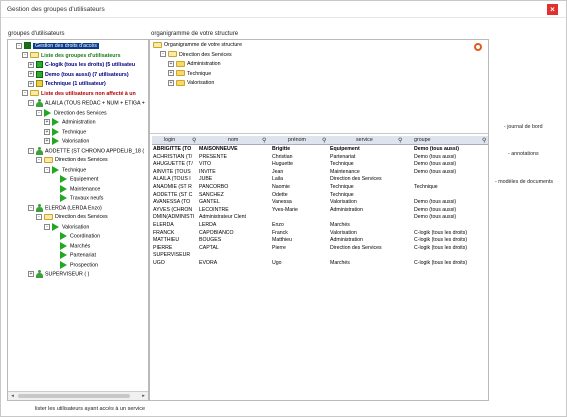 Image resolution: width=567 pixels, height=417 pixels. Describe the element at coordinates (67, 274) in the screenshot. I see `tree-node-label: SUPERVISEUR ( )` at that location.